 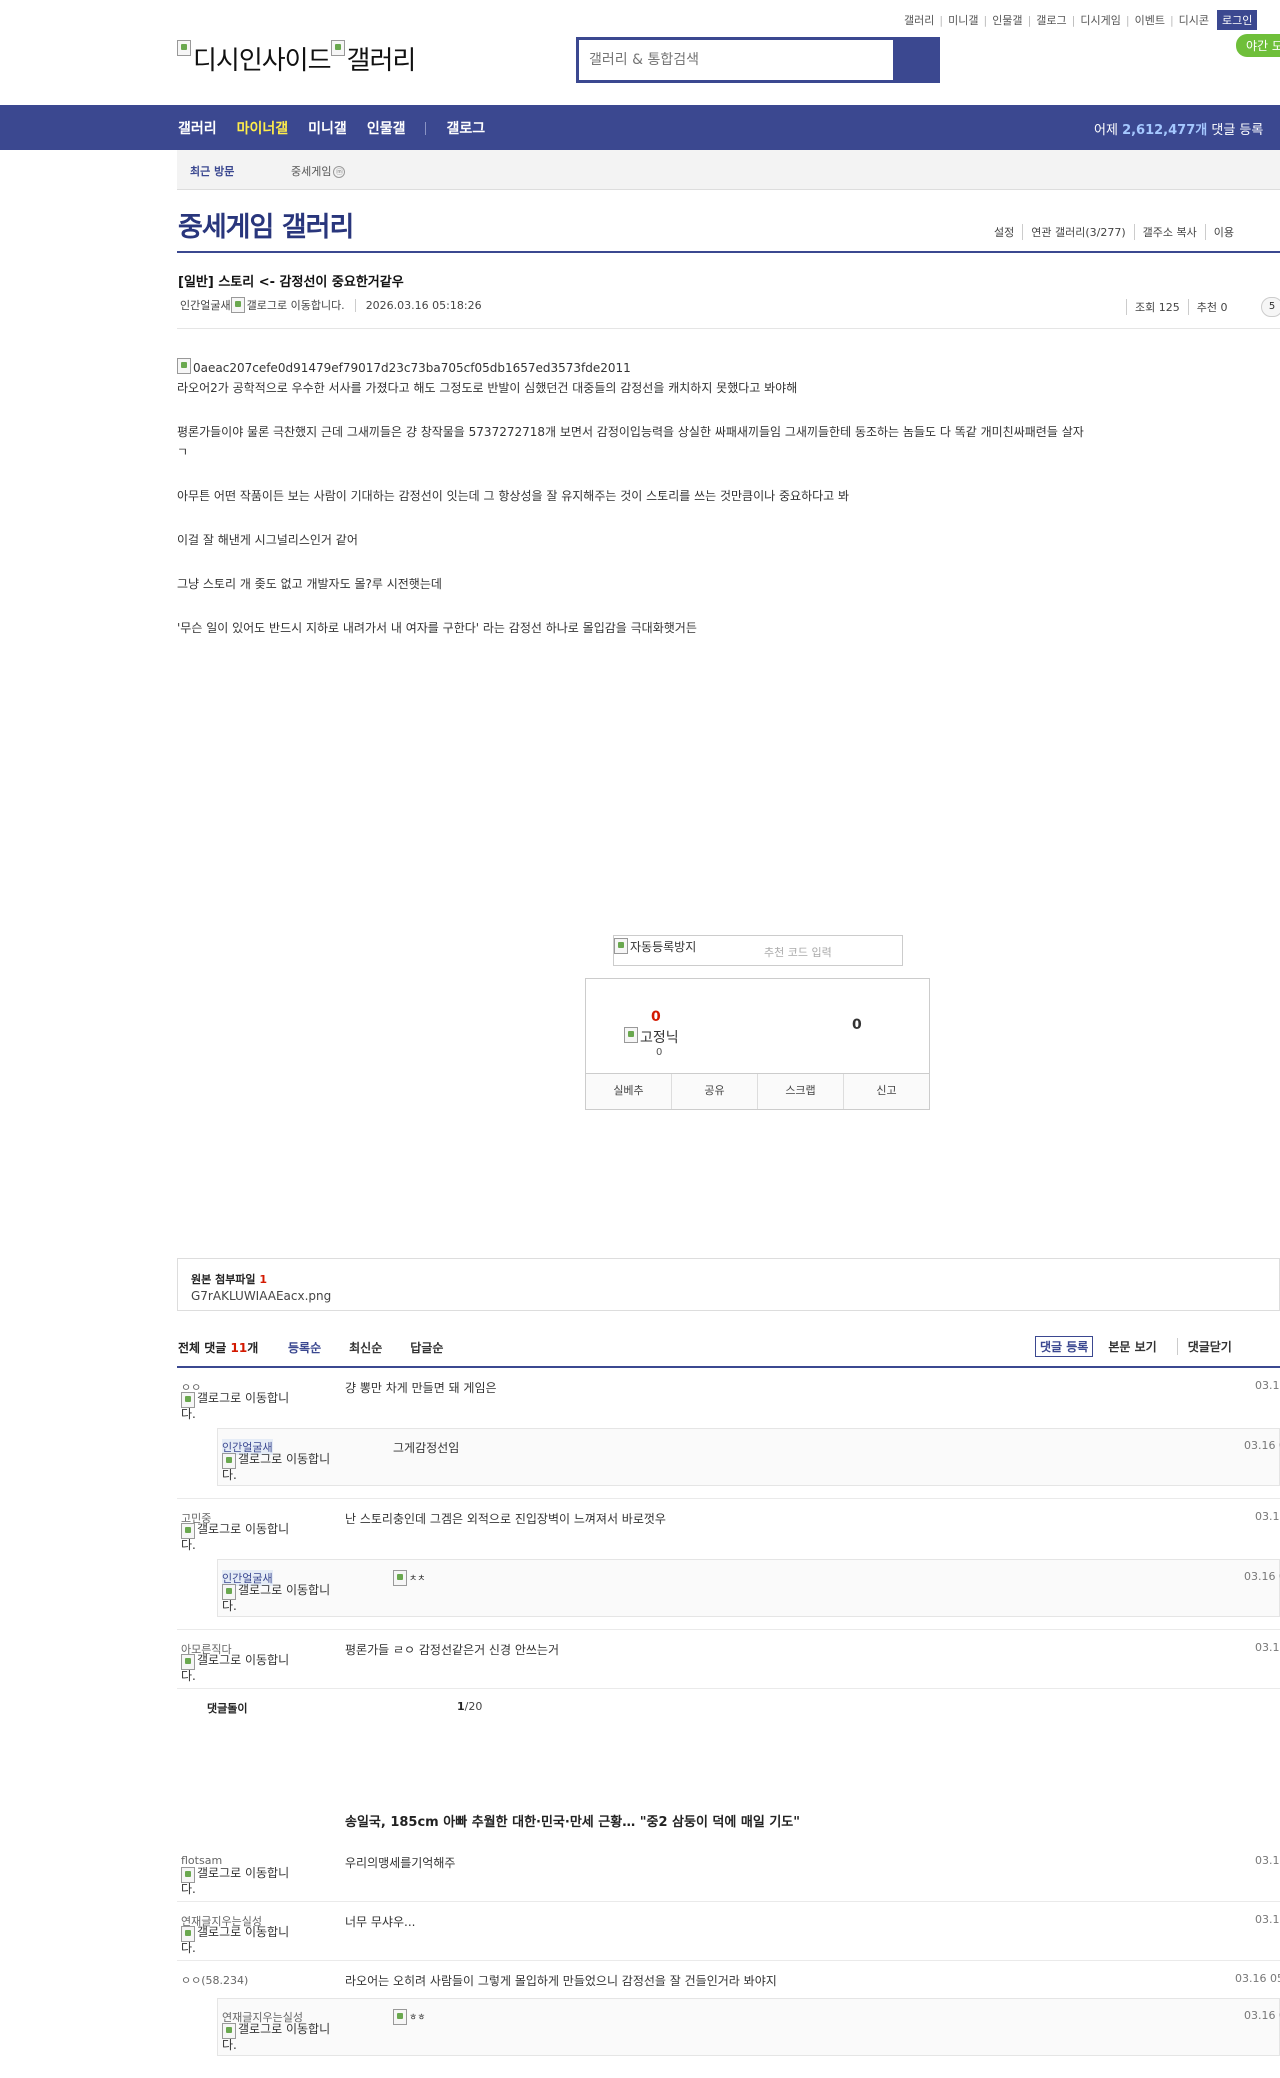 I want to click on recent-item: 중세게임 ⓜ, so click(x=318, y=171).